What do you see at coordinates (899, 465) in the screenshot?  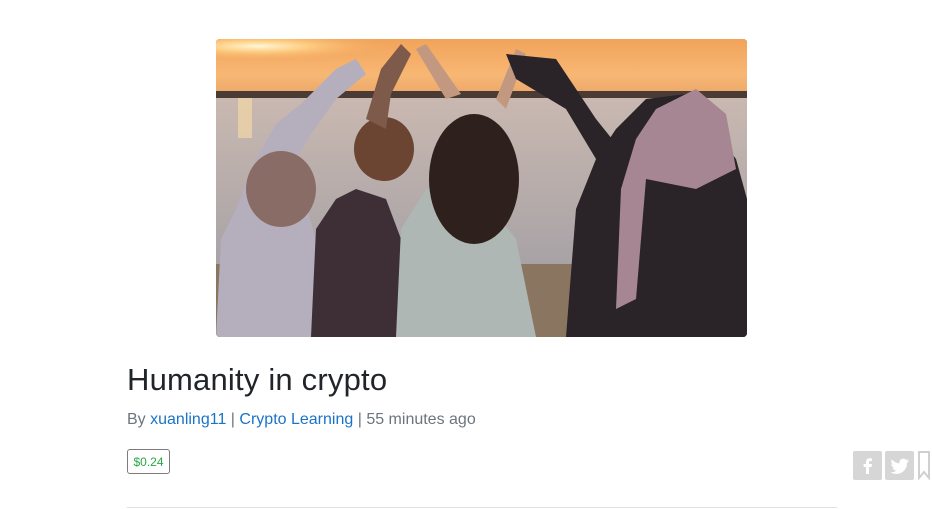 I see `twitter-icon` at bounding box center [899, 465].